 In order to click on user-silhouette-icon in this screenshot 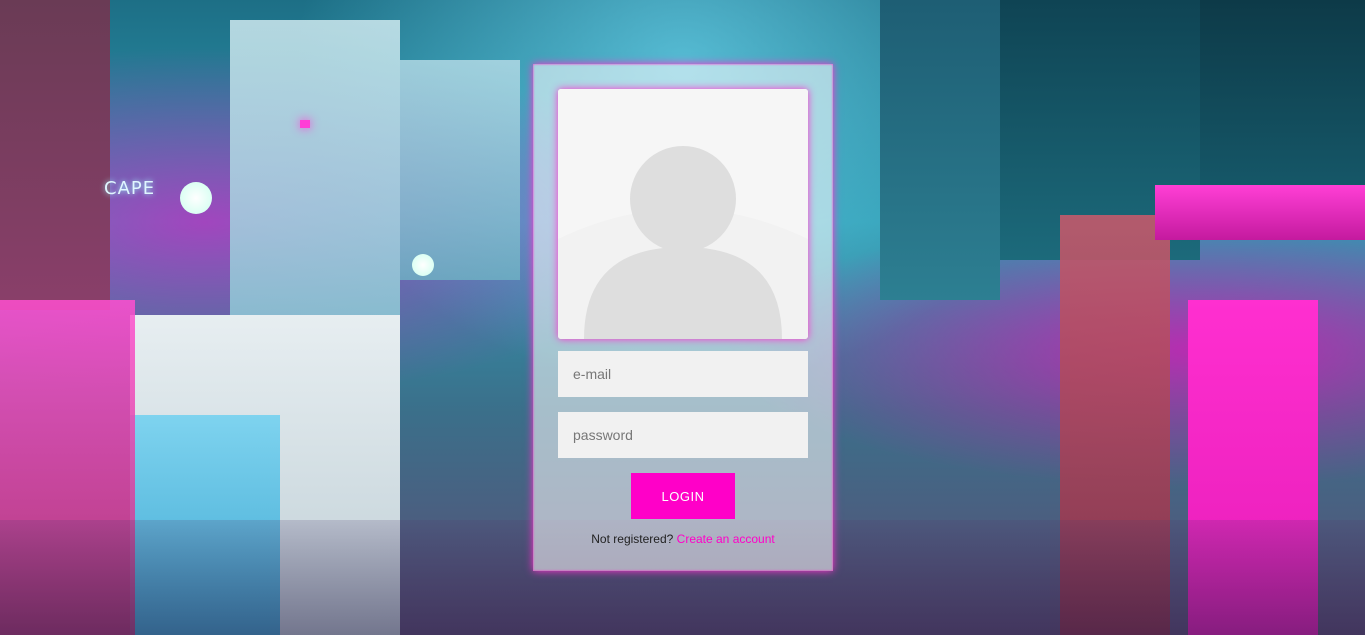, I will do `click(683, 214)`.